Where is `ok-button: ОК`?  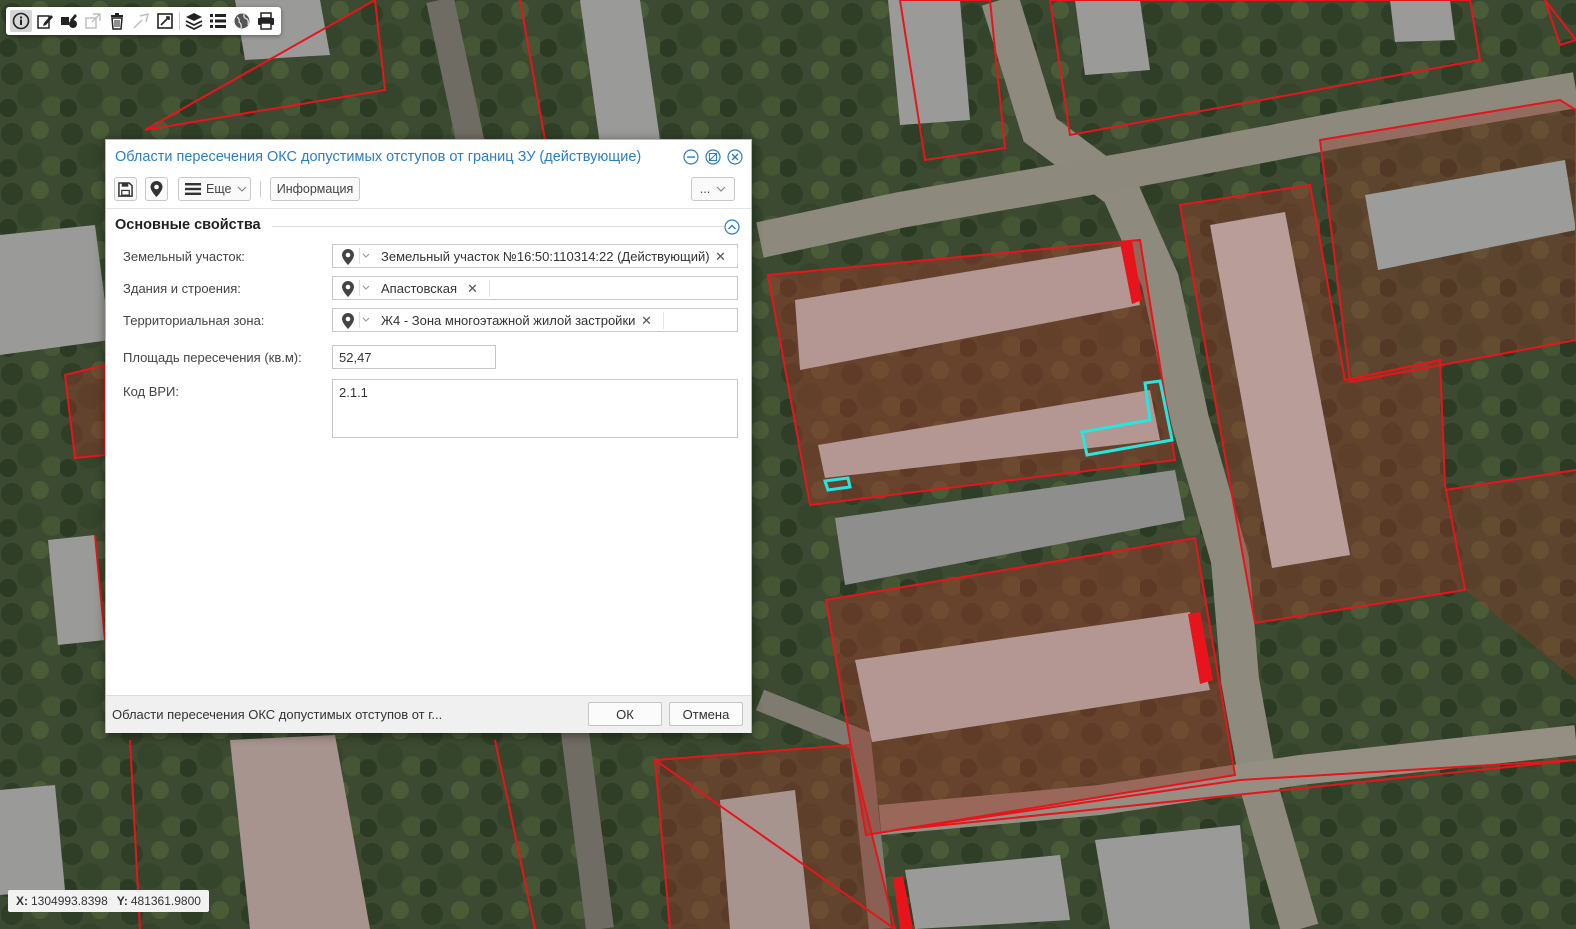
ok-button: ОК is located at coordinates (625, 714).